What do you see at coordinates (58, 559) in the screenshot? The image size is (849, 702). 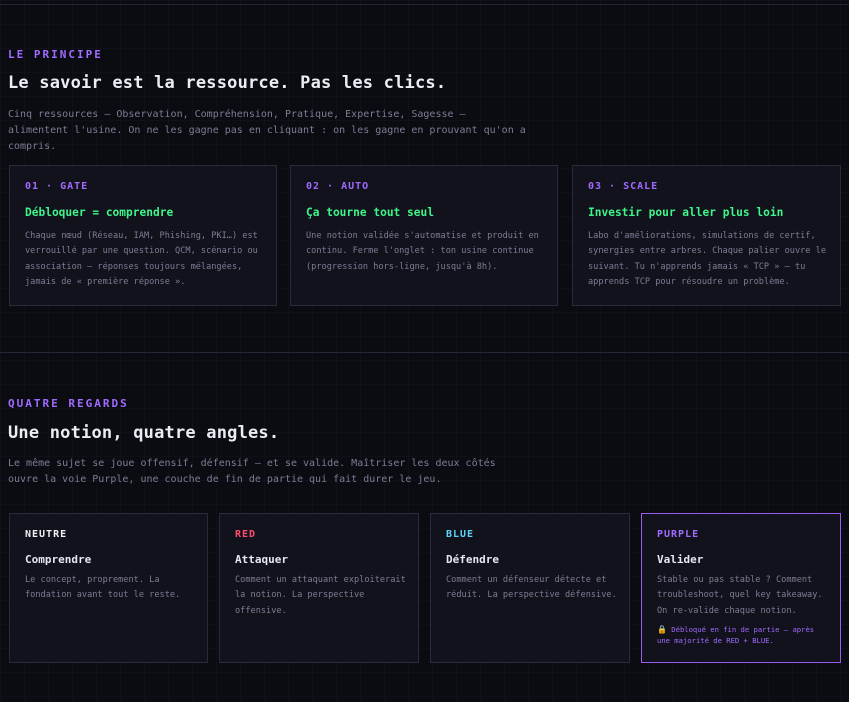 I see `card-title: Comprendre` at bounding box center [58, 559].